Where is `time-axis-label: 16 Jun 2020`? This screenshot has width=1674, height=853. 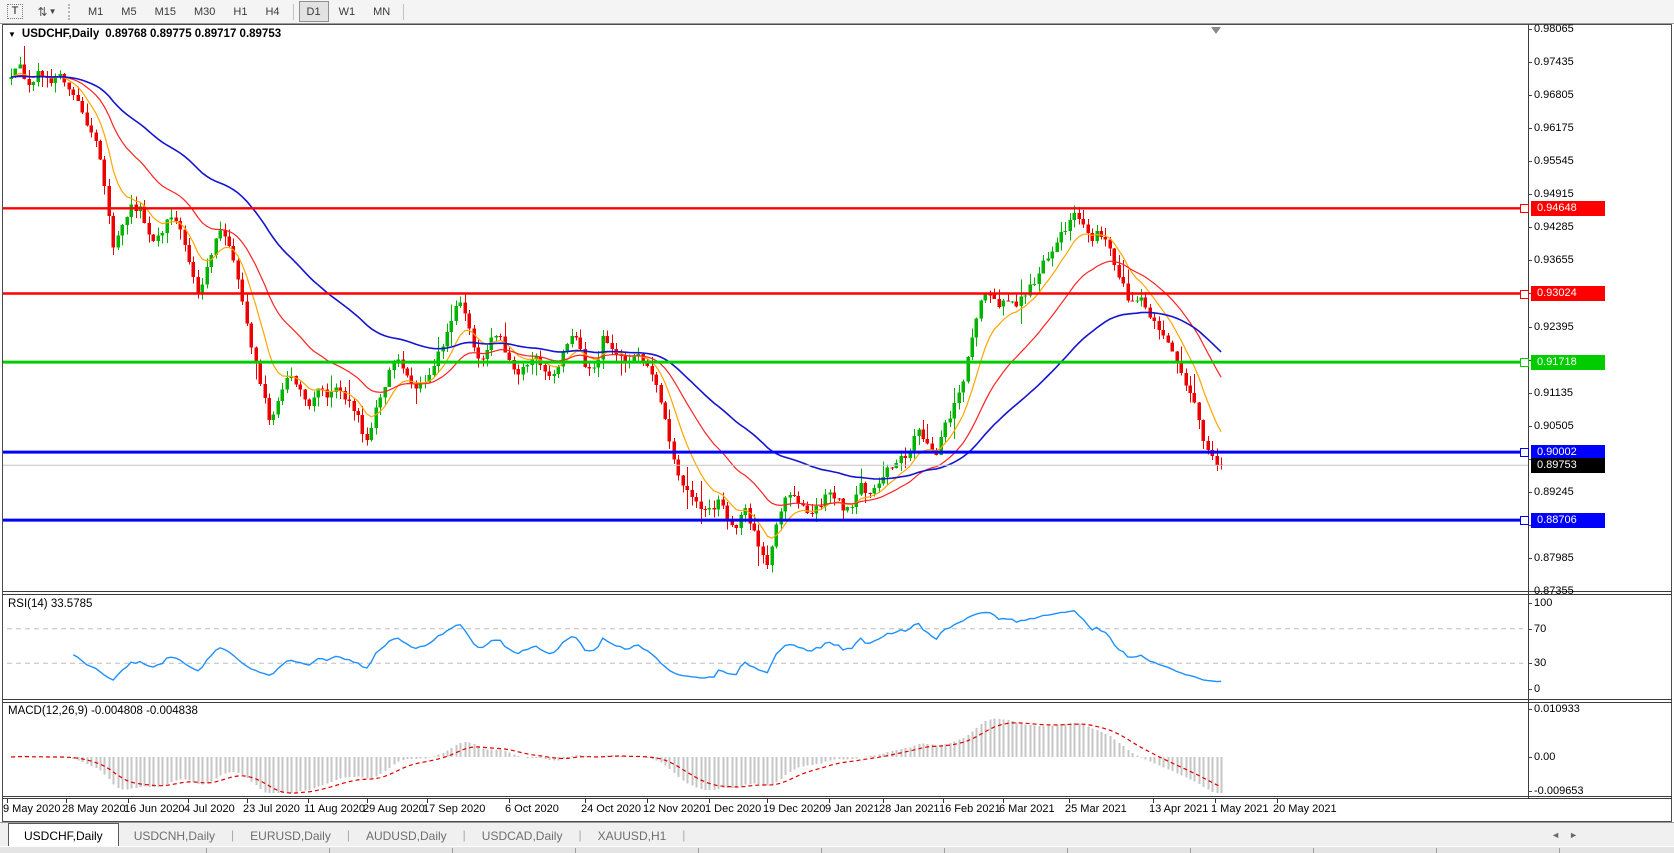
time-axis-label: 16 Jun 2020 is located at coordinates (154, 809).